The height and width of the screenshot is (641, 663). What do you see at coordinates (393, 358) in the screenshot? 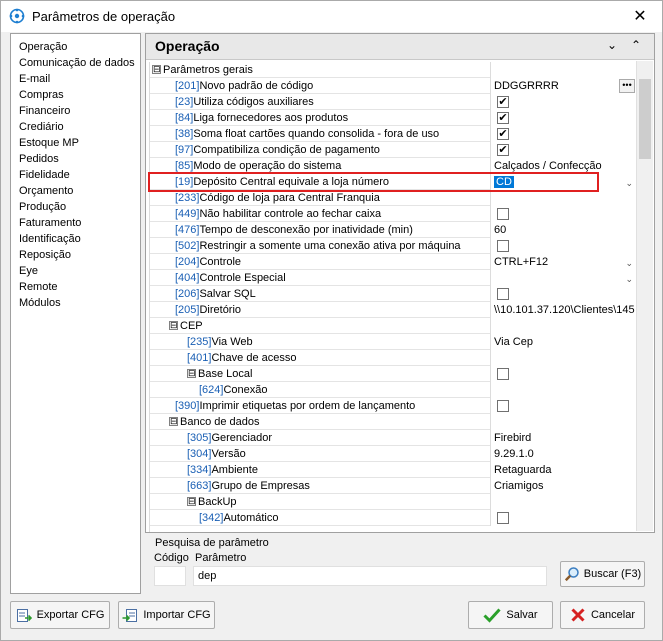
I see `parameter-row: [401]Chave de acesso` at bounding box center [393, 358].